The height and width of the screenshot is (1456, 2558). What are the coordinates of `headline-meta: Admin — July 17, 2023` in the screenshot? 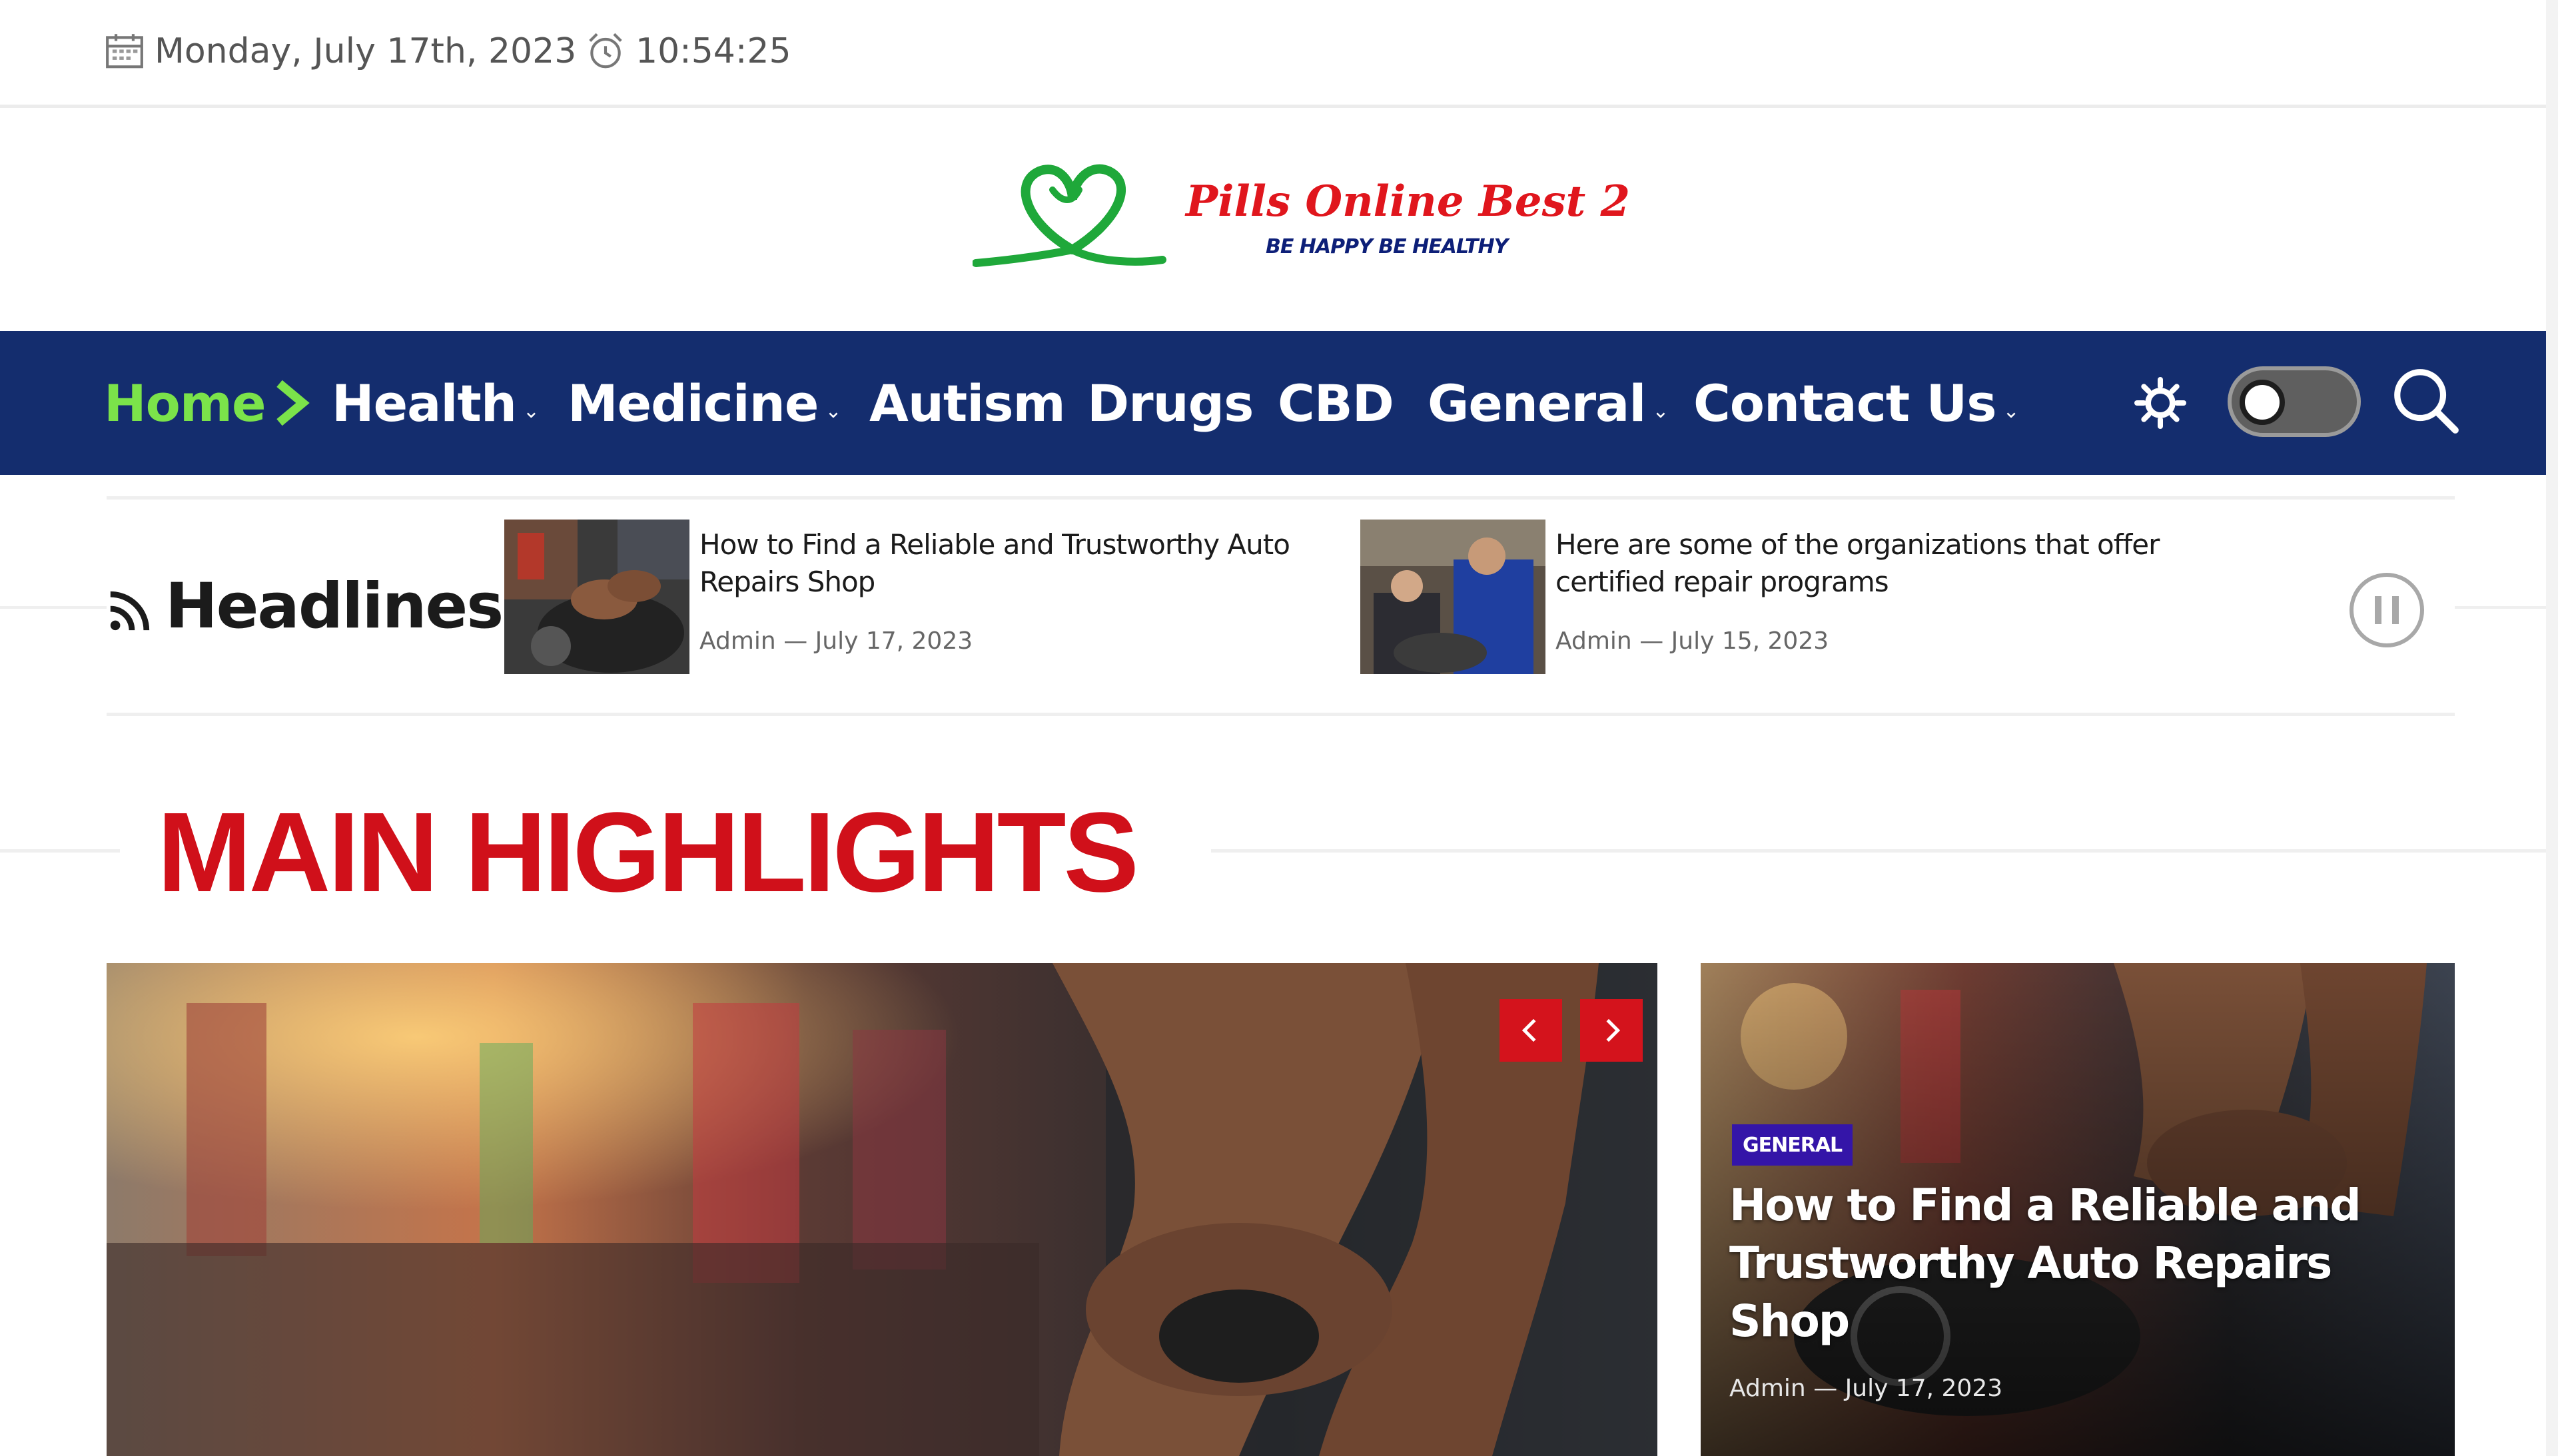 It's located at (836, 641).